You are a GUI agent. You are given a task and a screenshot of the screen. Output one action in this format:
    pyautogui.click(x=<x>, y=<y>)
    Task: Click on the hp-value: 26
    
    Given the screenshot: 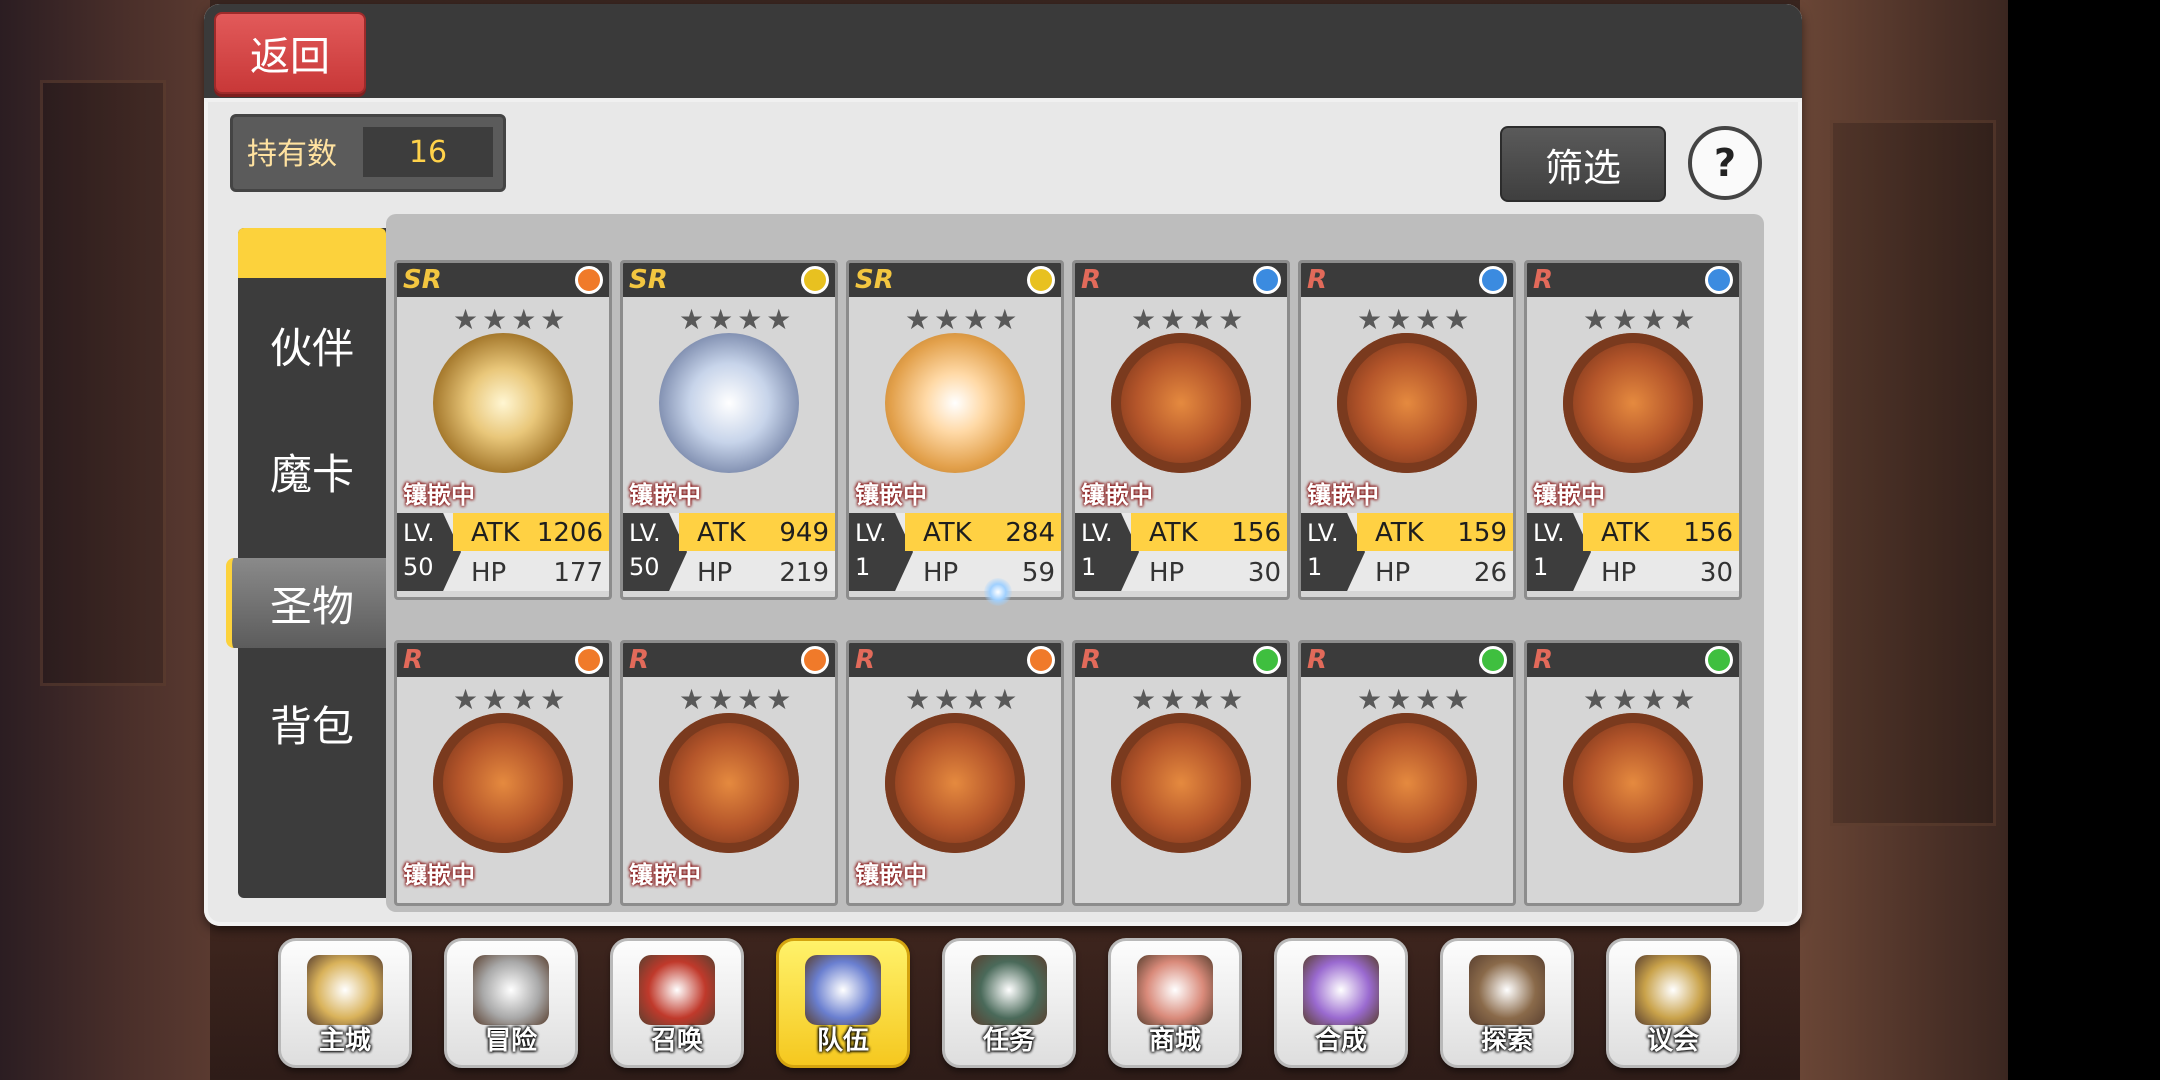 What is the action you would take?
    pyautogui.click(x=1490, y=573)
    